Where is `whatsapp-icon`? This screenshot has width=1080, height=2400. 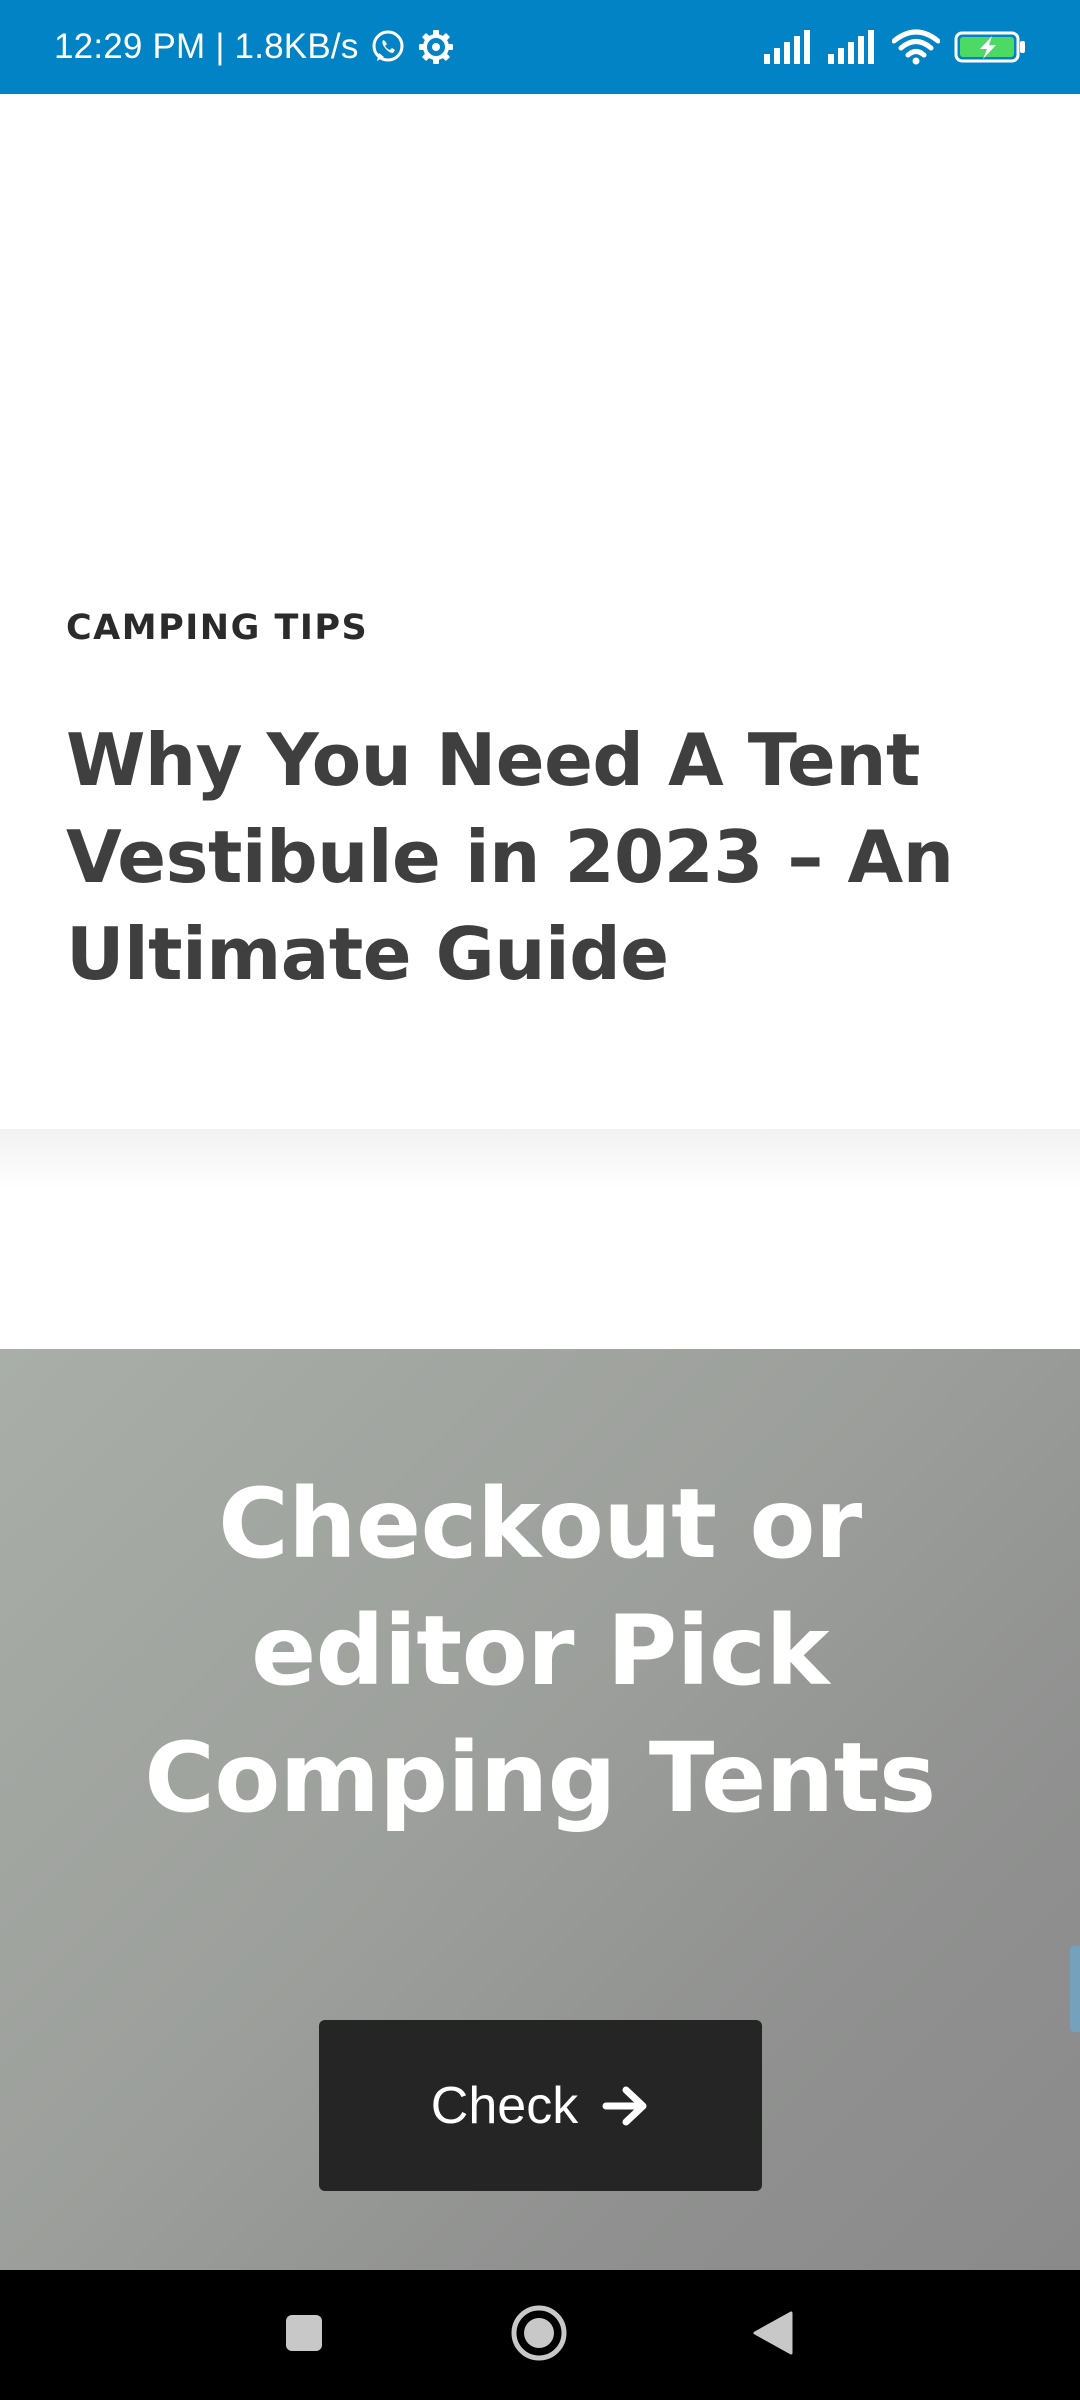
whatsapp-icon is located at coordinates (388, 47).